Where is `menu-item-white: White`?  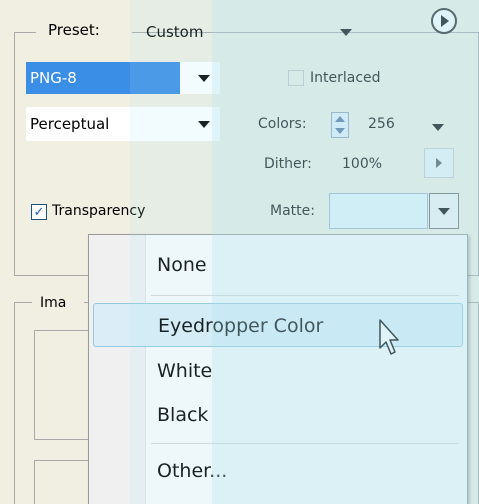 menu-item-white: White is located at coordinates (278, 371).